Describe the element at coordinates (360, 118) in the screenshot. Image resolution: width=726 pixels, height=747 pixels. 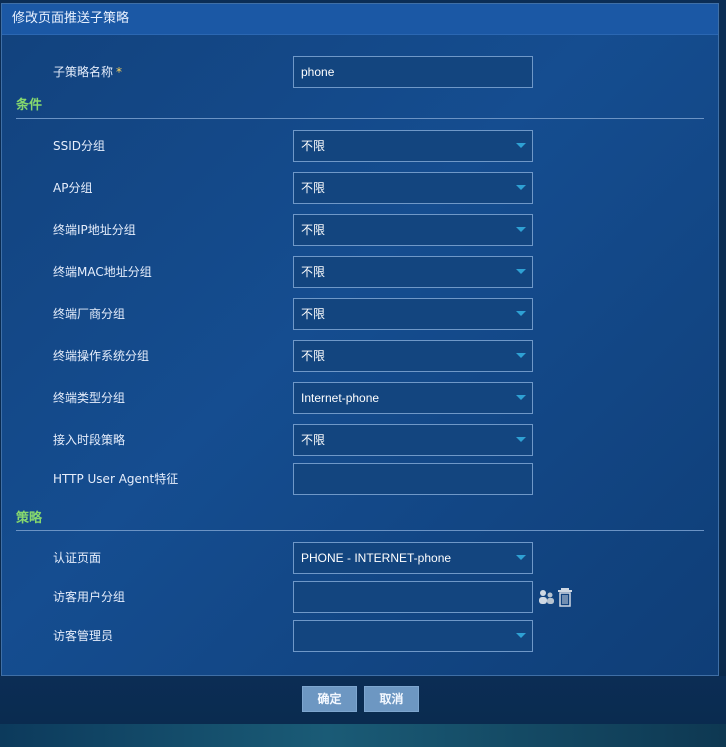
I see `conditions-divider` at that location.